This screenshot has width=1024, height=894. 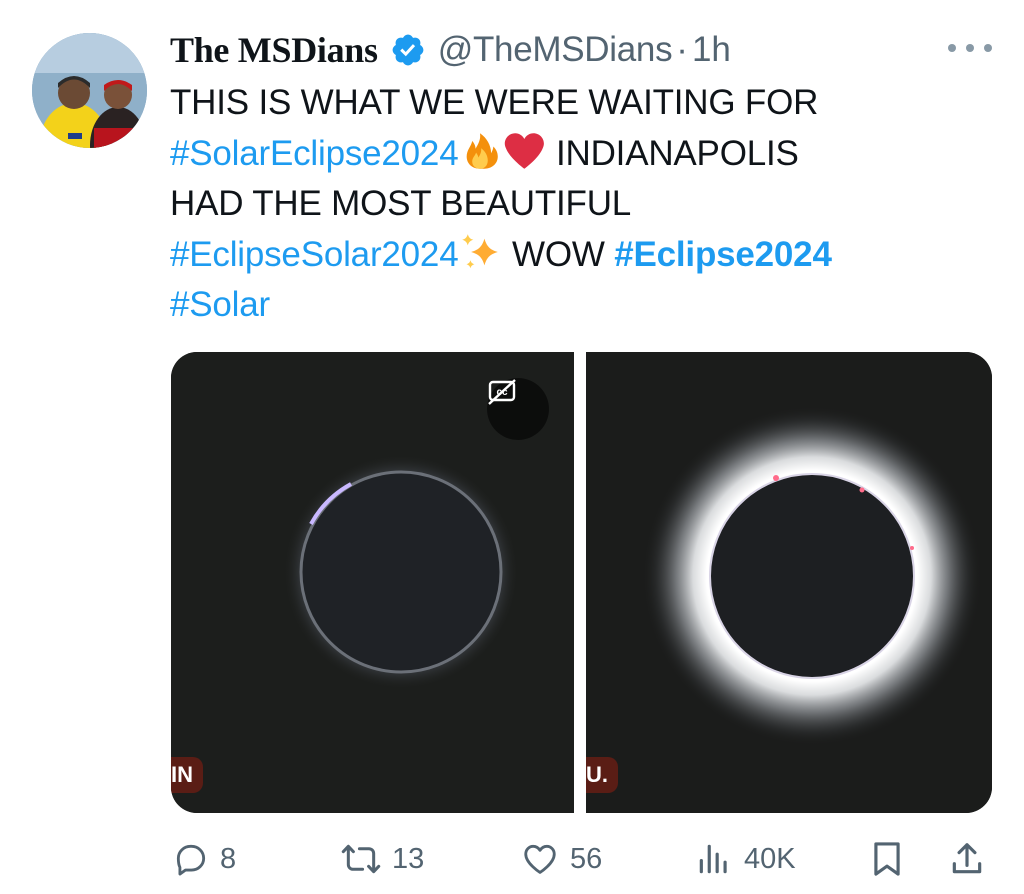 I want to click on tweet-text-line: HAD THE MOST BEAUTIFUL, so click(x=585, y=204).